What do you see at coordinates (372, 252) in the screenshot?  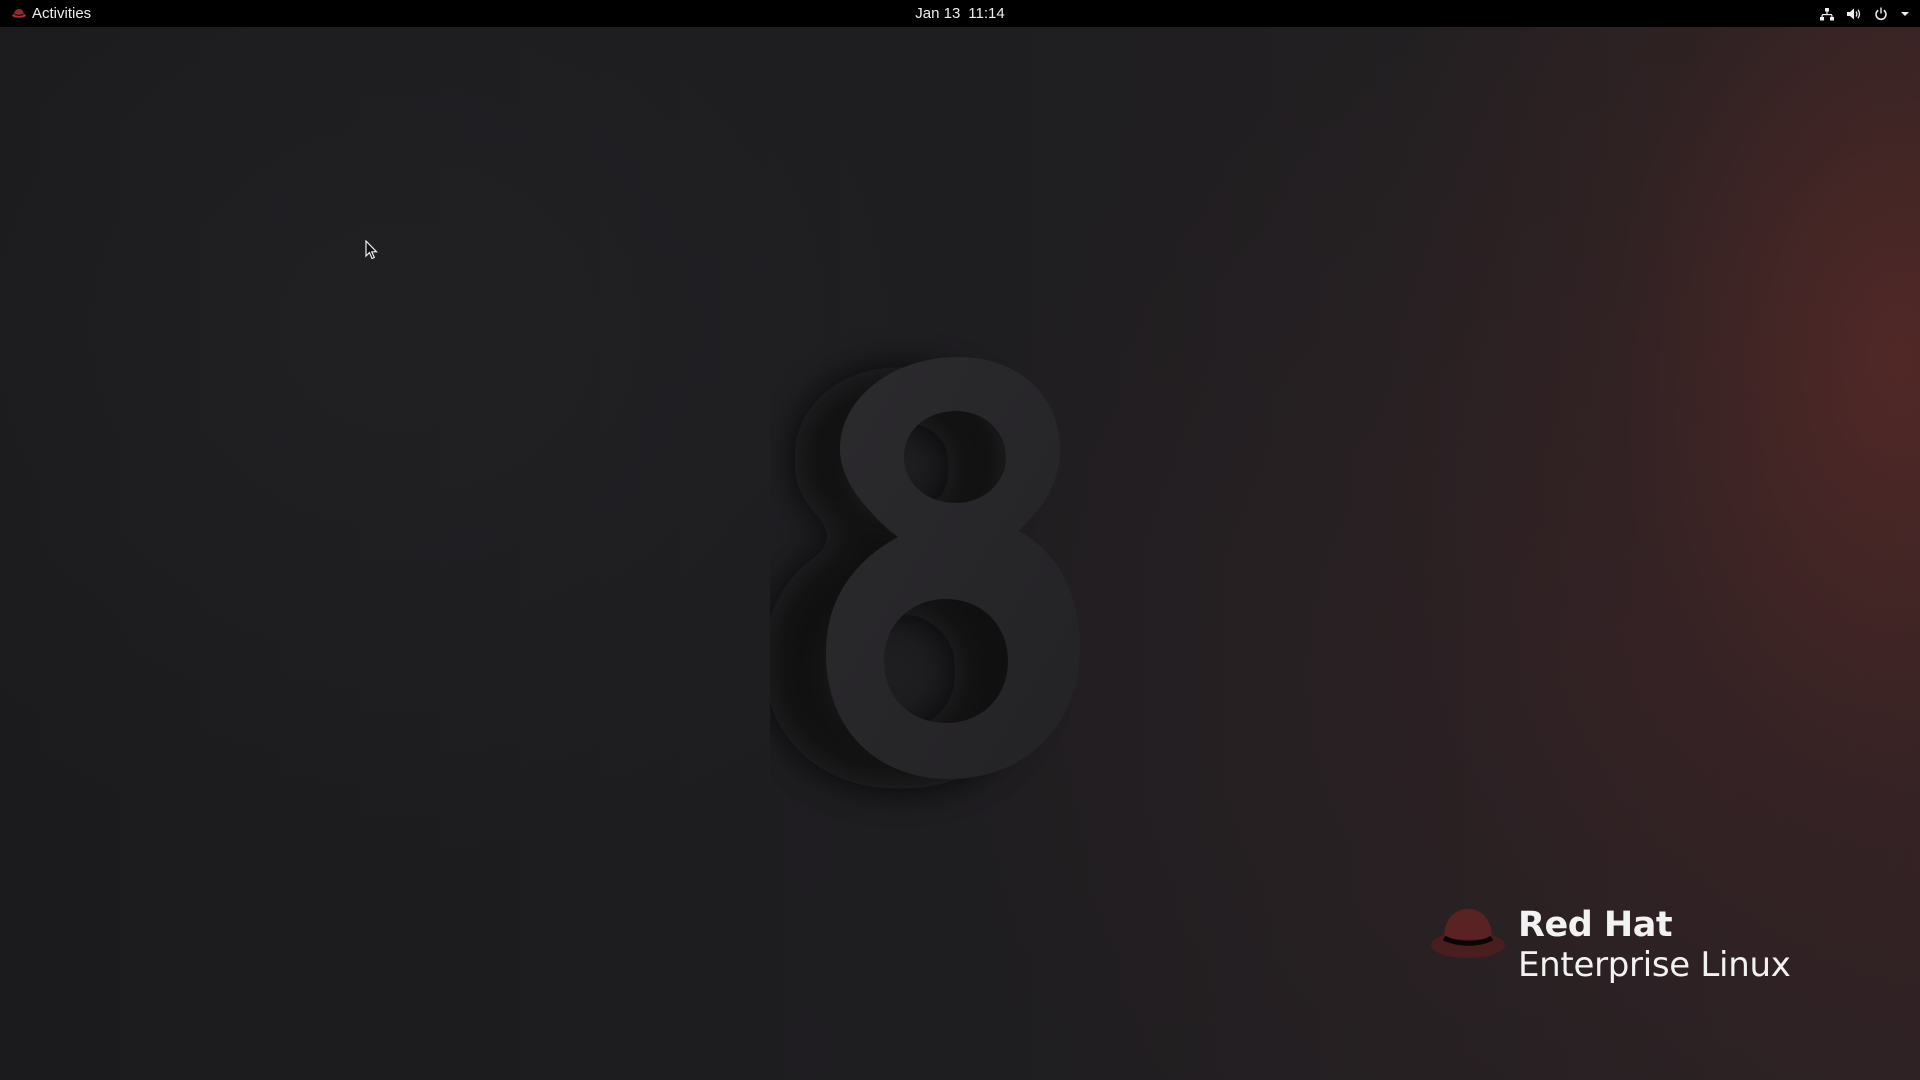 I see `mouse-pointer-icon` at bounding box center [372, 252].